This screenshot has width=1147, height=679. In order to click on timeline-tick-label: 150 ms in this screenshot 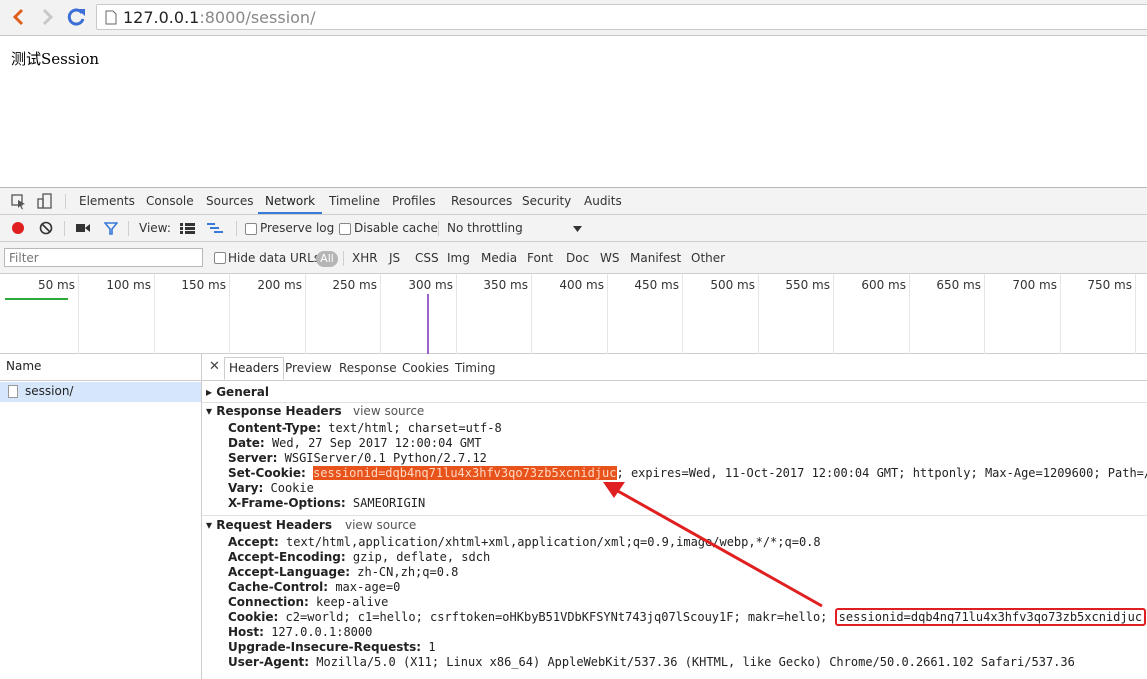, I will do `click(196, 285)`.